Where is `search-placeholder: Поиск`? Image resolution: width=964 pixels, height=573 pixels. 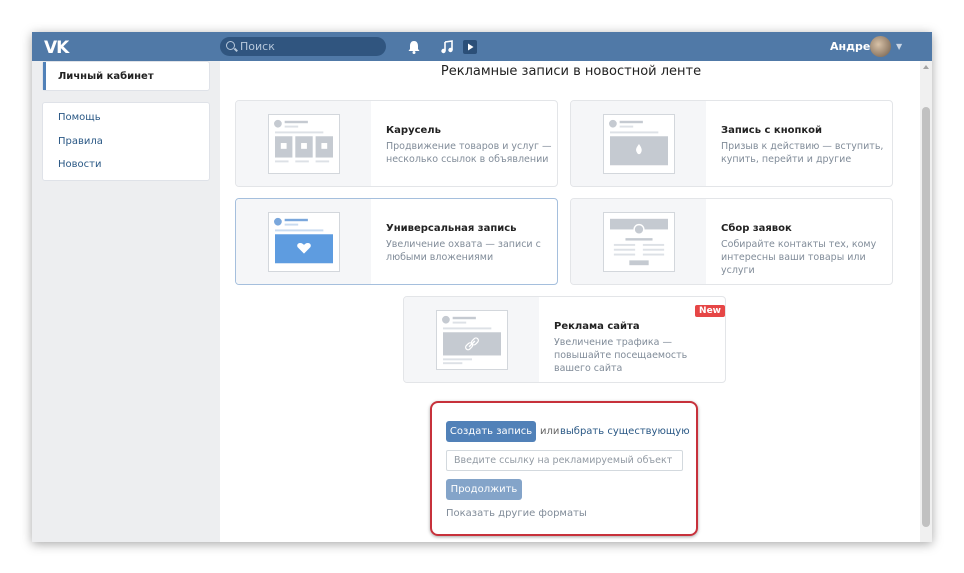 search-placeholder: Поиск is located at coordinates (257, 46).